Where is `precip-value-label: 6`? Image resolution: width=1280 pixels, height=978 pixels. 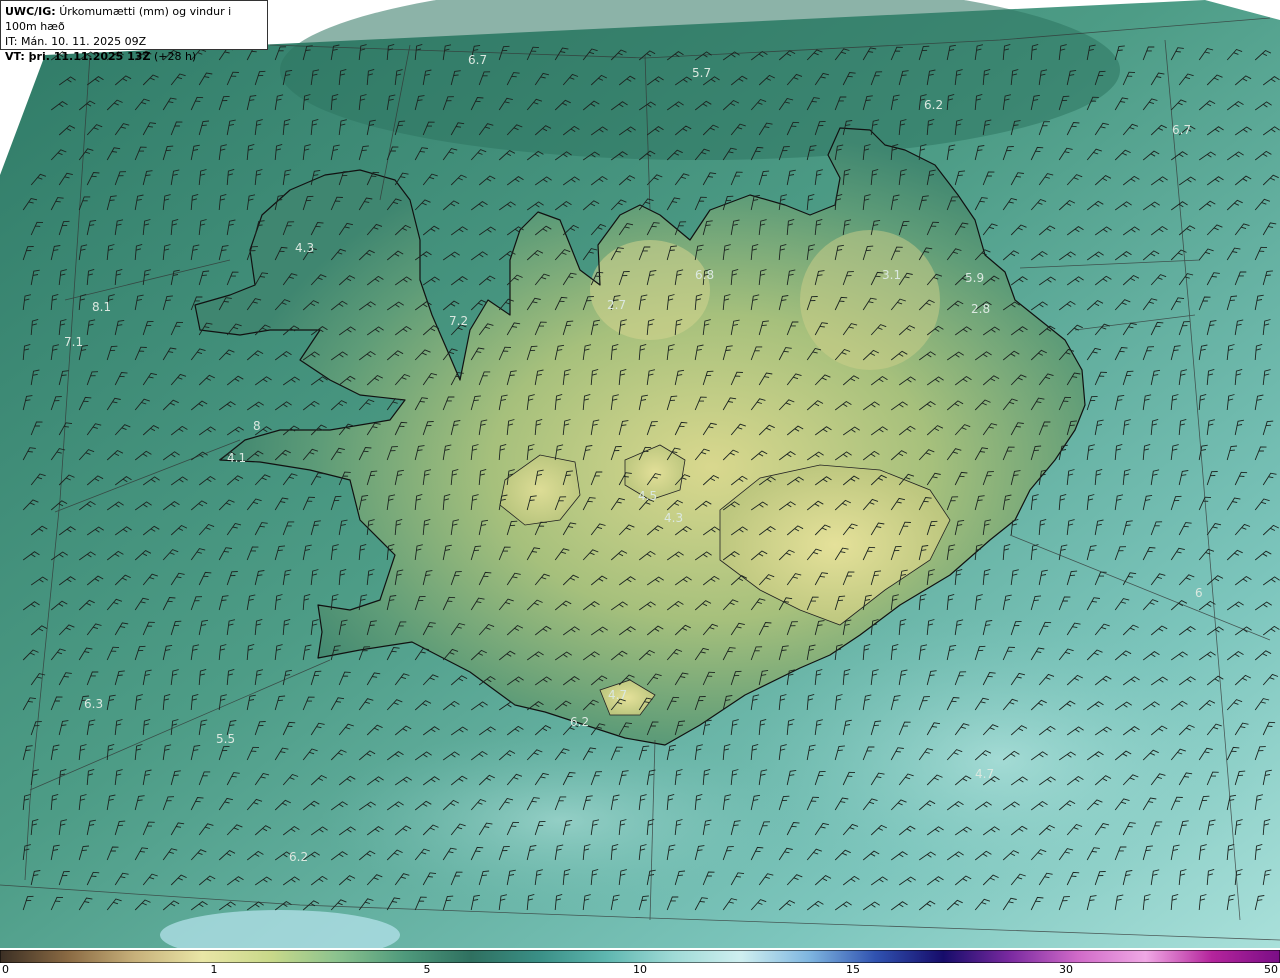
precip-value-label: 6 is located at coordinates (1199, 593).